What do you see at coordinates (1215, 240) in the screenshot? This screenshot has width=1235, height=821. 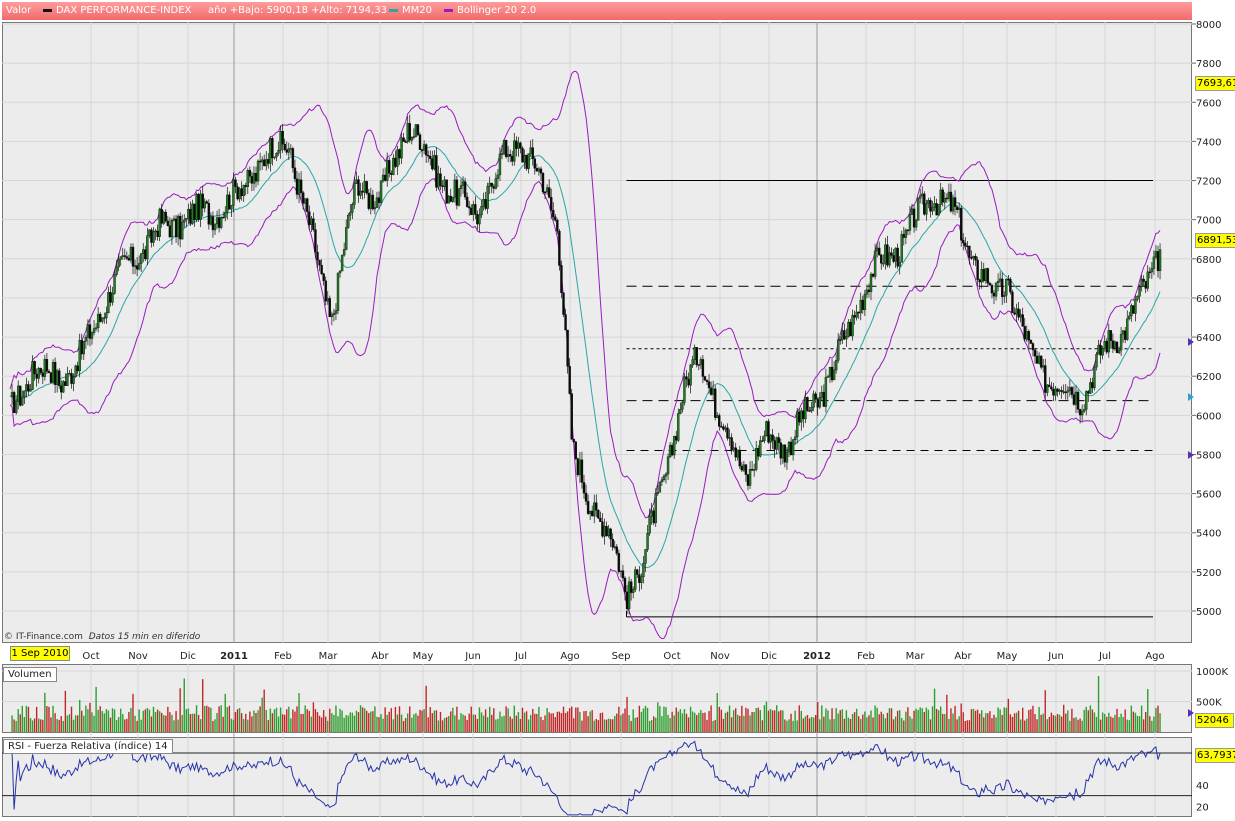 I see `current-price-tag: 6891,53` at bounding box center [1215, 240].